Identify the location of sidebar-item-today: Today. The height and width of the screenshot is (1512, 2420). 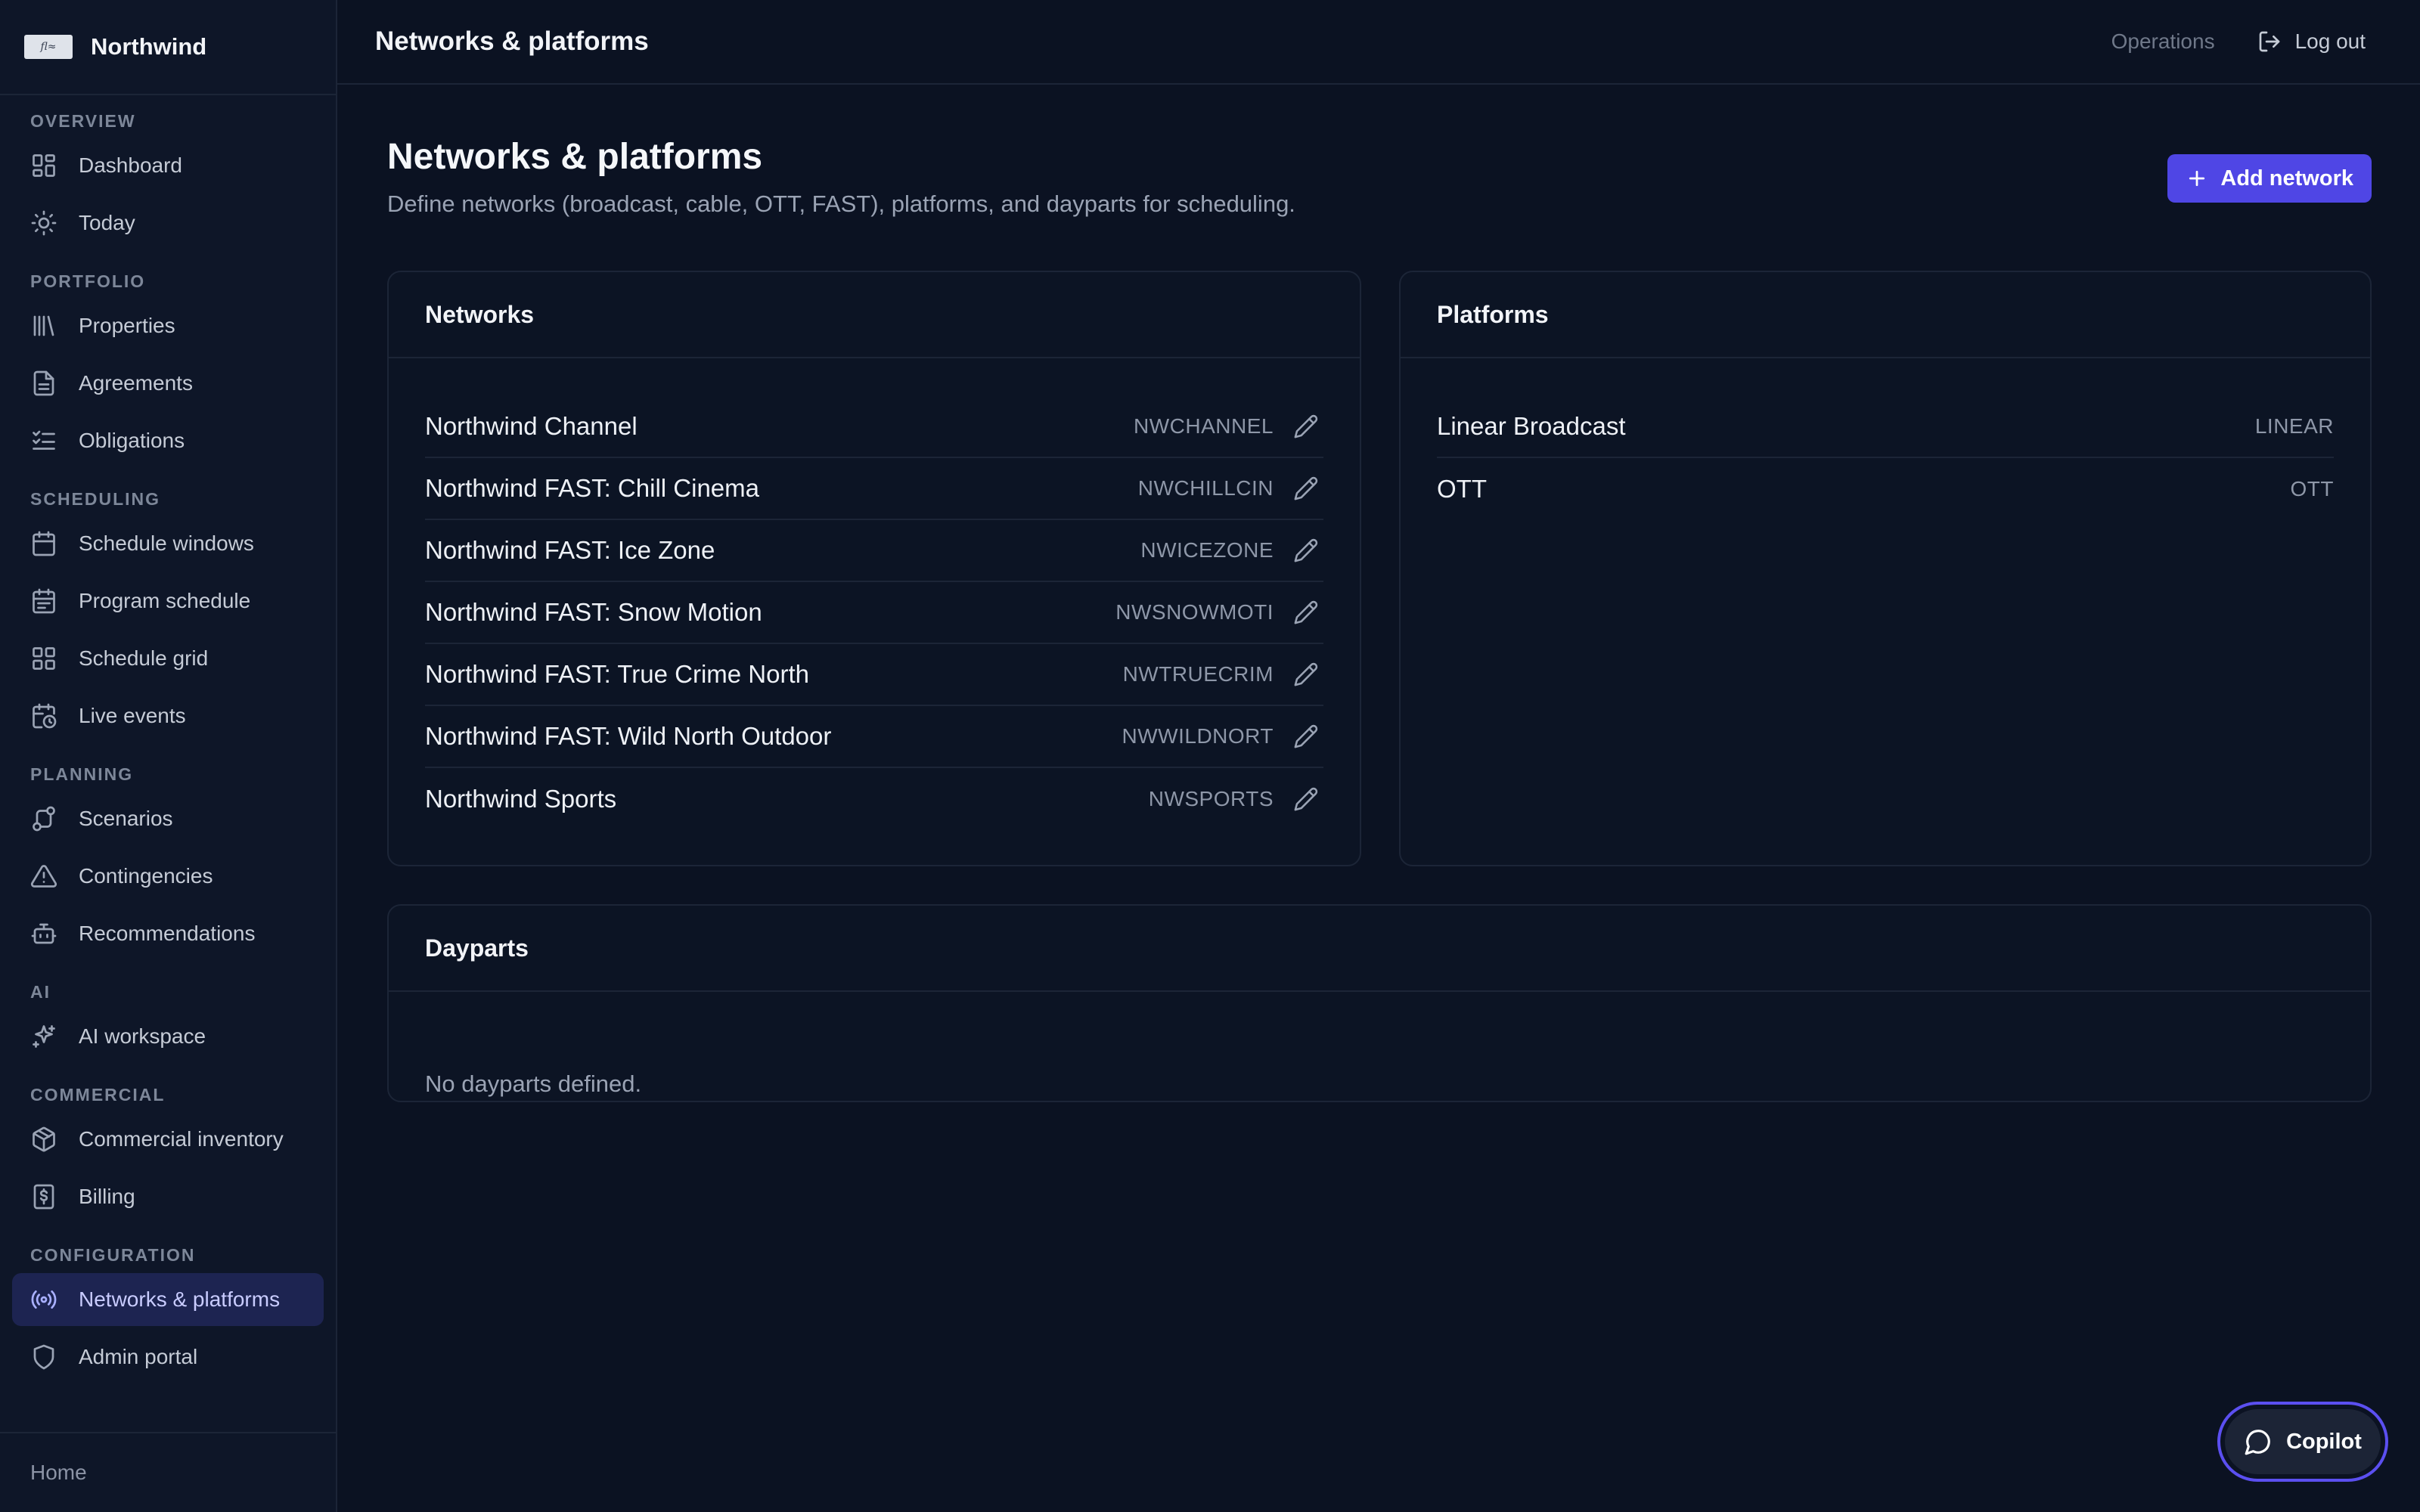
(168, 223).